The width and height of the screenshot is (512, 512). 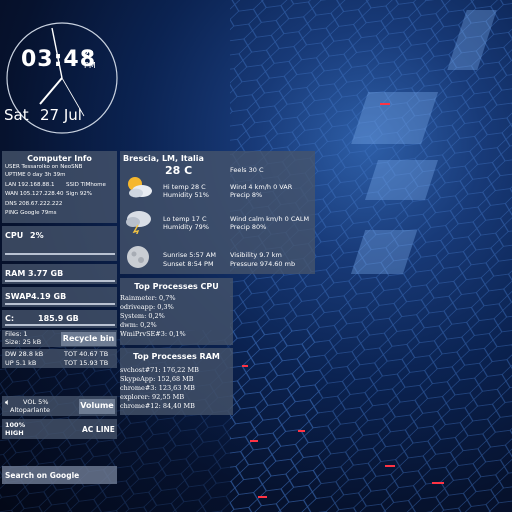 I want to click on top-ram-item: SkypeApp: 152,68 MB, so click(x=157, y=379).